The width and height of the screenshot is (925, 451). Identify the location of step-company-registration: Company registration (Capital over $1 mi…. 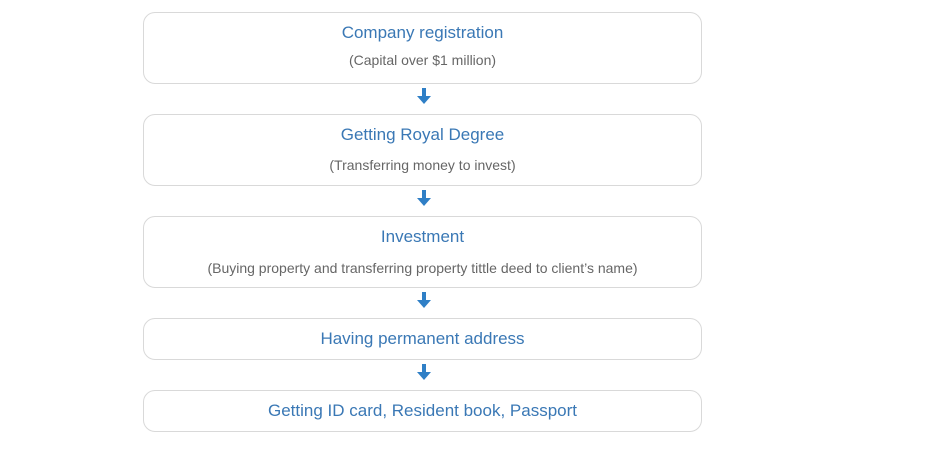
(422, 48).